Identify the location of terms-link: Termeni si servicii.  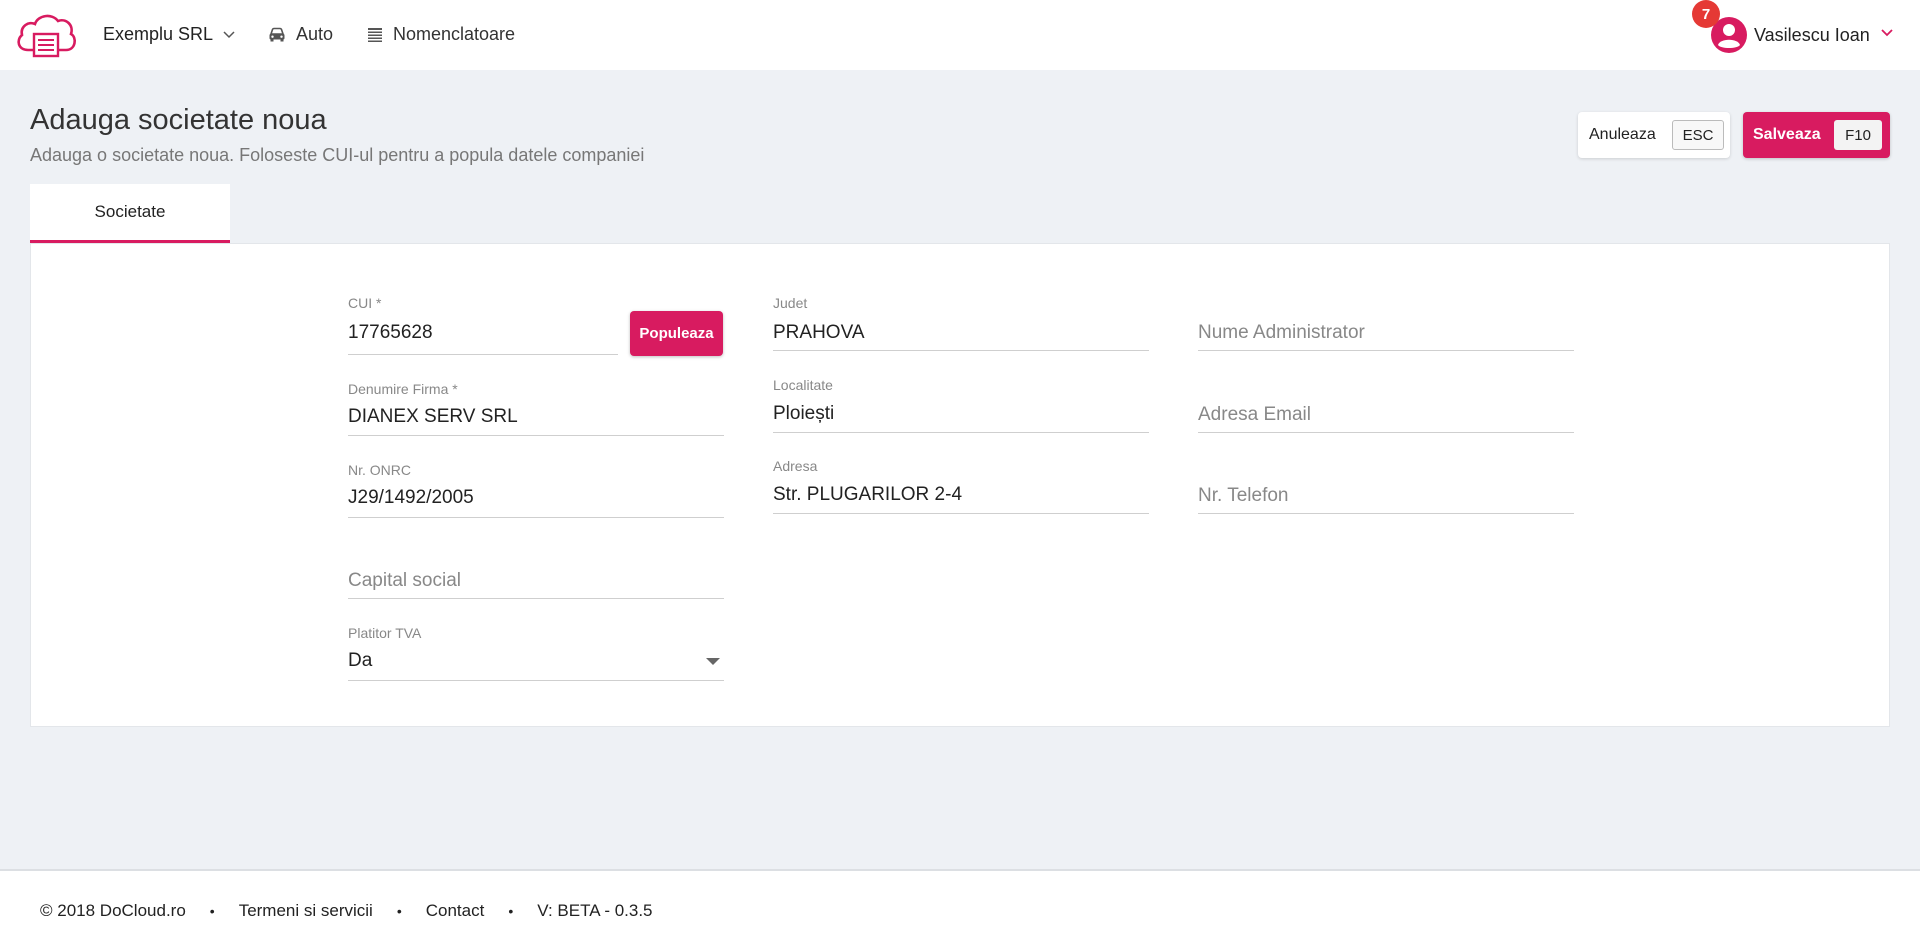
(306, 911).